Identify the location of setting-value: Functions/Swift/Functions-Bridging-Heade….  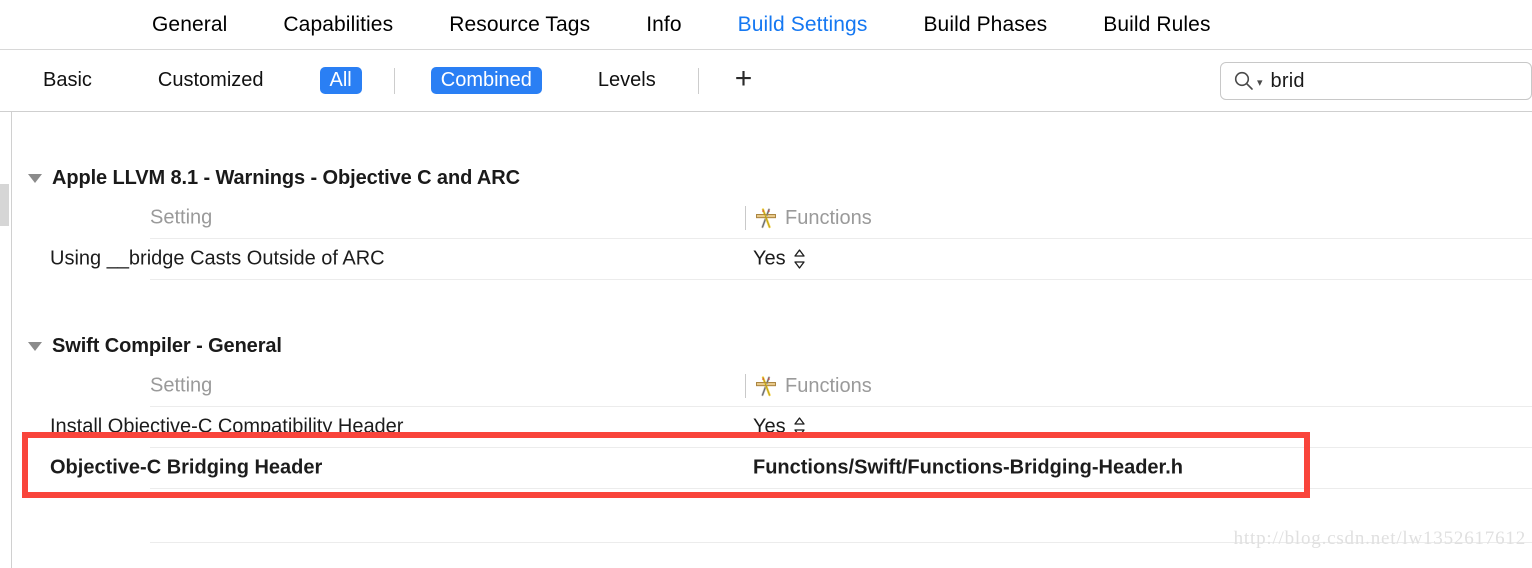
(968, 468).